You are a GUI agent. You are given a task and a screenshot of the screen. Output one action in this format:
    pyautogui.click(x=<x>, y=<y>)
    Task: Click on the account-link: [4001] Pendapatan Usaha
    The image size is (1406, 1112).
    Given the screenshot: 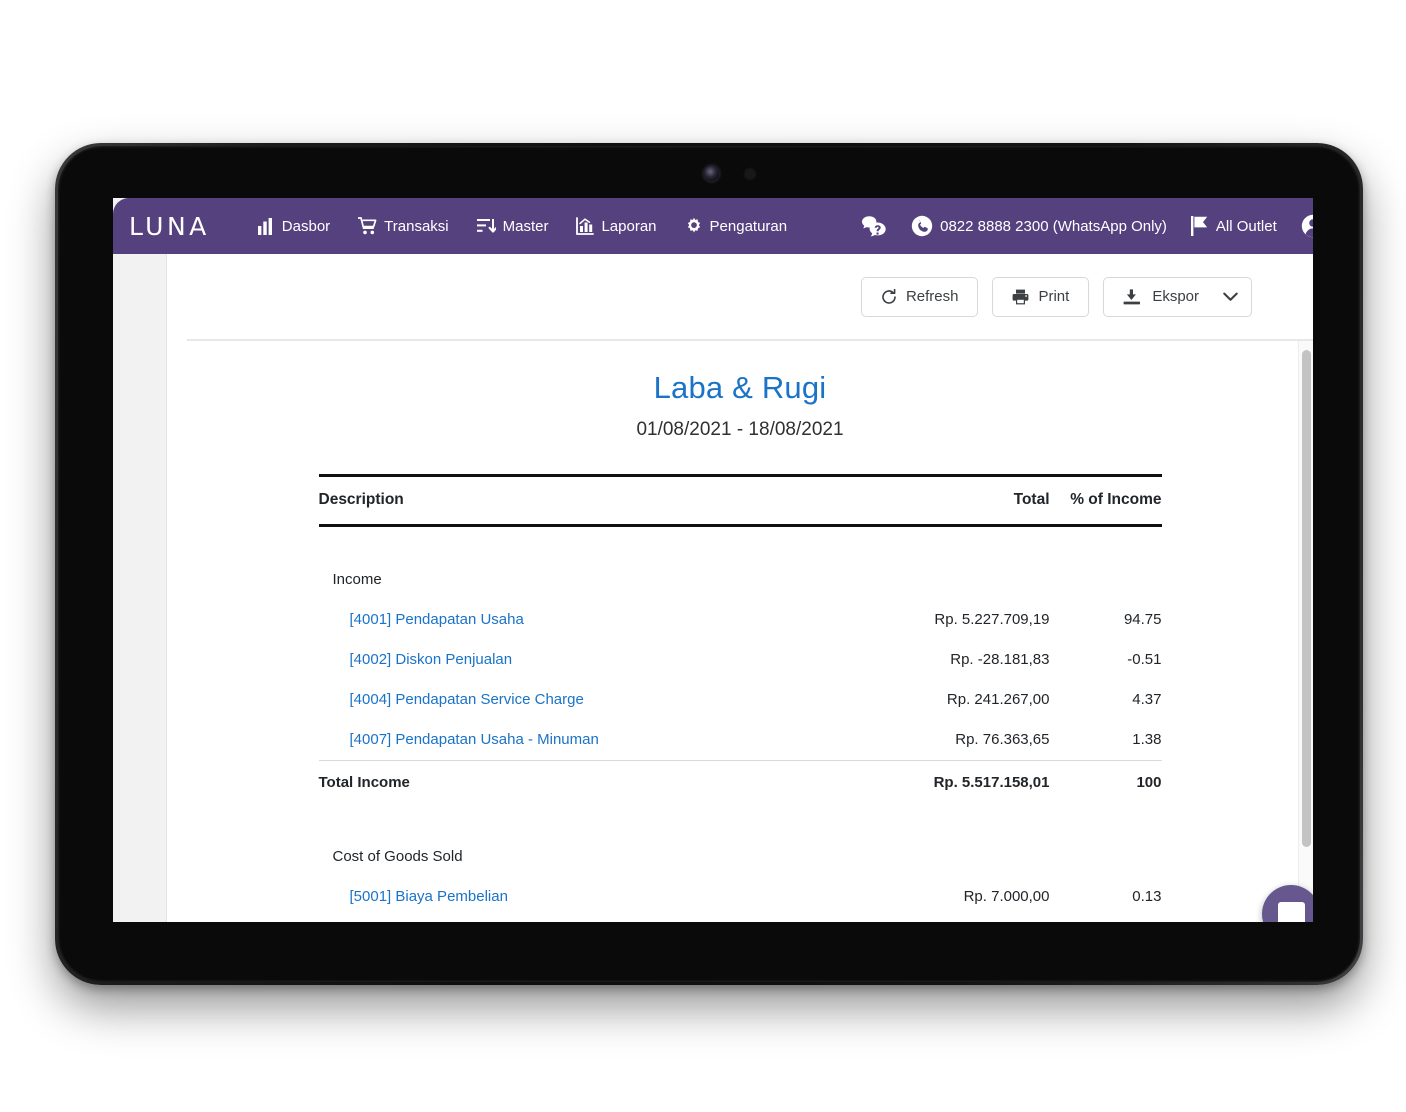 What is the action you would take?
    pyautogui.click(x=437, y=619)
    